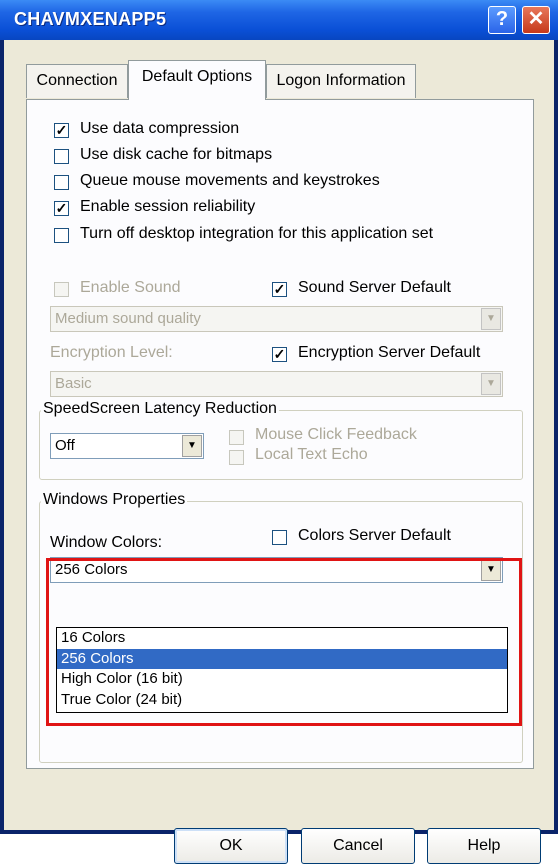 This screenshot has width=558, height=864. I want to click on sound-server-default-label: Sound Server Default, so click(374, 287).